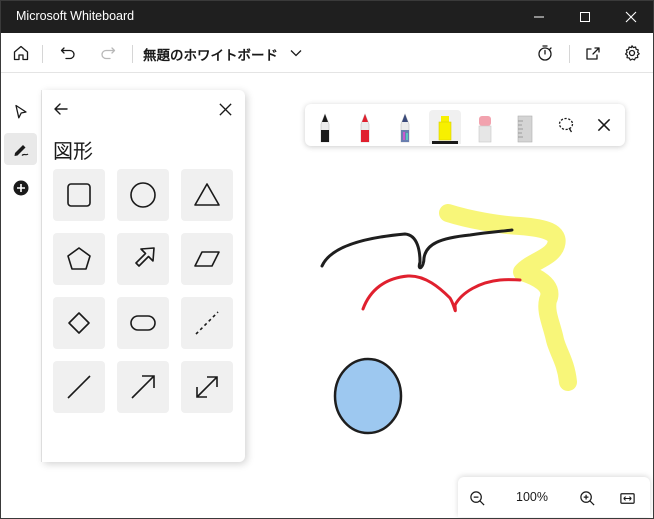 The width and height of the screenshot is (654, 519). I want to click on app-bar: 無題のホワイトボード, so click(327, 53).